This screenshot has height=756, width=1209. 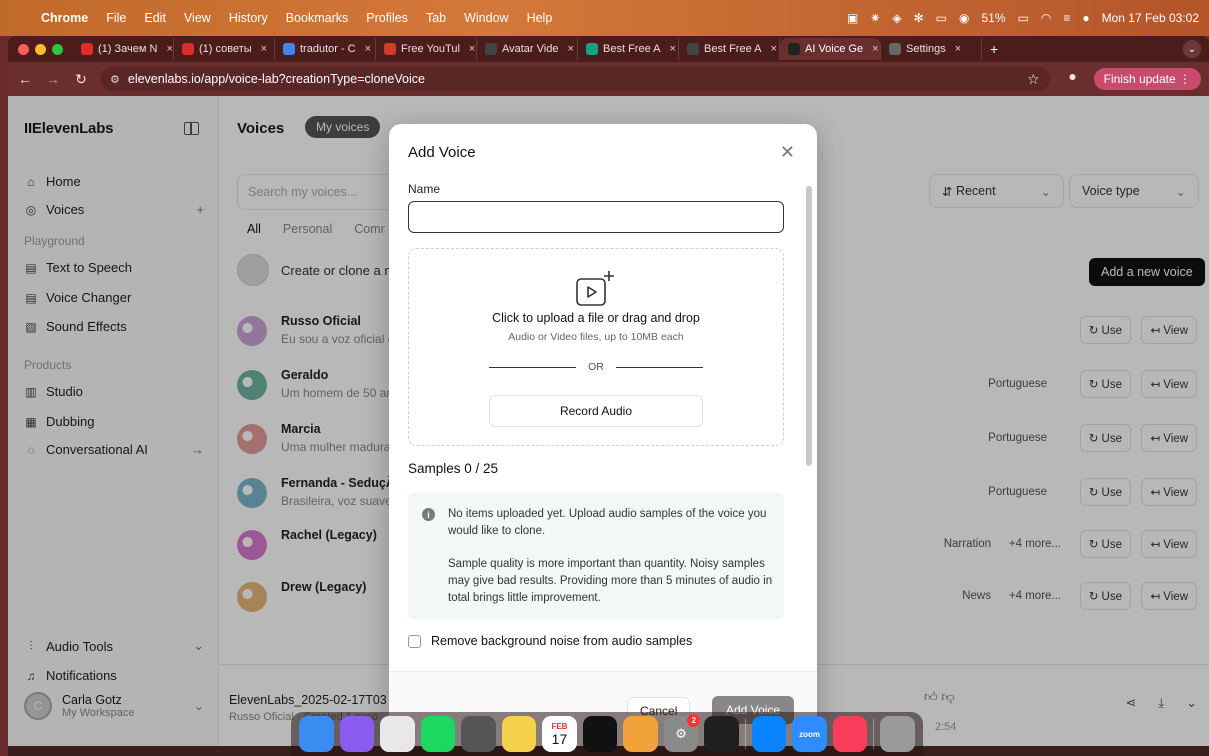 What do you see at coordinates (1139, 79) in the screenshot?
I see `finish-update-label: Finish update` at bounding box center [1139, 79].